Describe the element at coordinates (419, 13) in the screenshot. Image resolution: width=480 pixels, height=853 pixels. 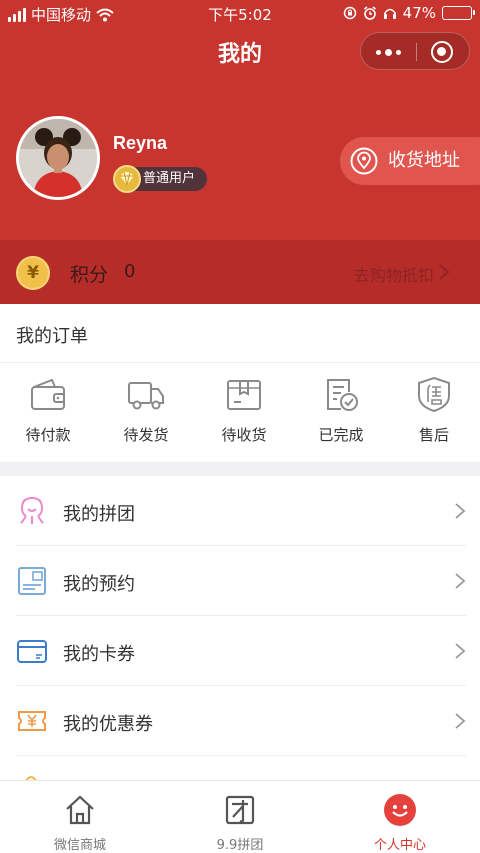
I see `battery-percent: 47%` at that location.